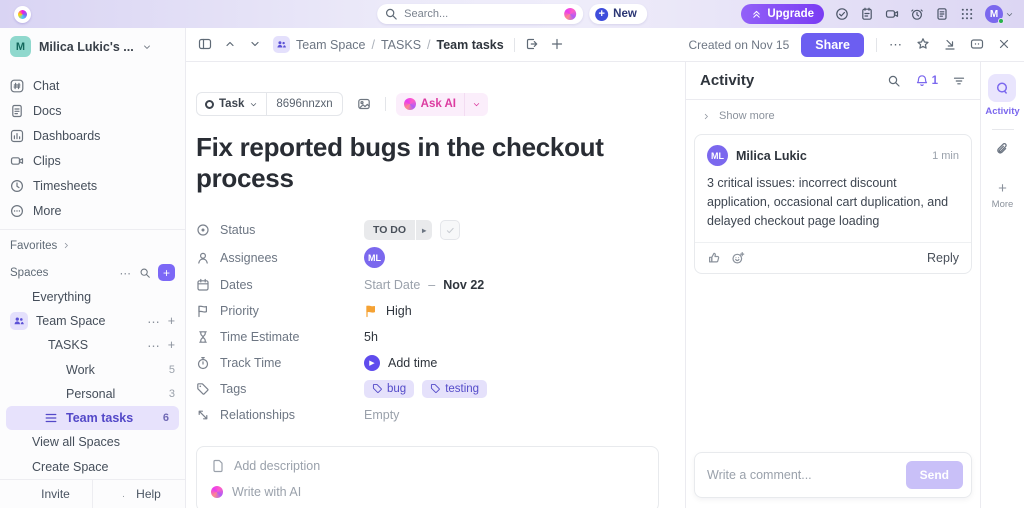 This screenshot has height=508, width=1024. I want to click on sidebar-item-docs: Docs, so click(92, 110).